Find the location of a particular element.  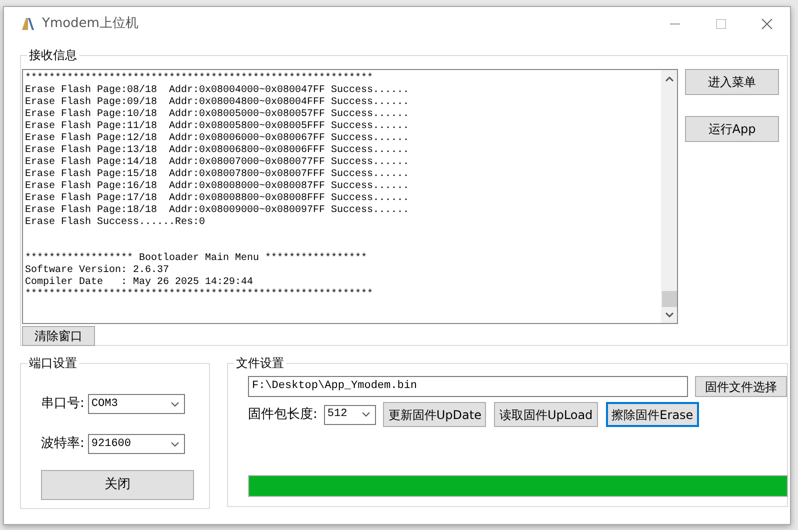

scrollbar-thumb is located at coordinates (669, 299).